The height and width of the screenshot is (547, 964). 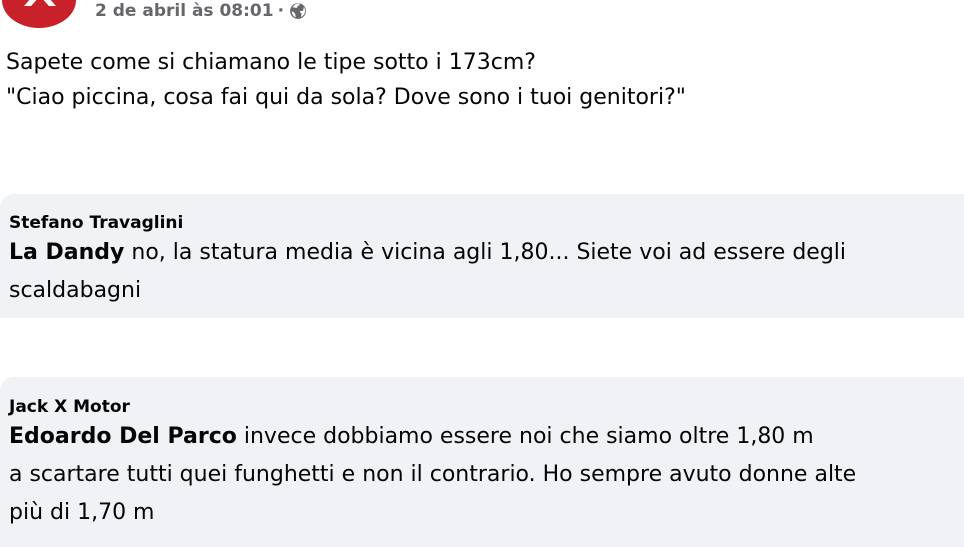 I want to click on comment-text-line: più di 1,70 m, so click(x=82, y=512).